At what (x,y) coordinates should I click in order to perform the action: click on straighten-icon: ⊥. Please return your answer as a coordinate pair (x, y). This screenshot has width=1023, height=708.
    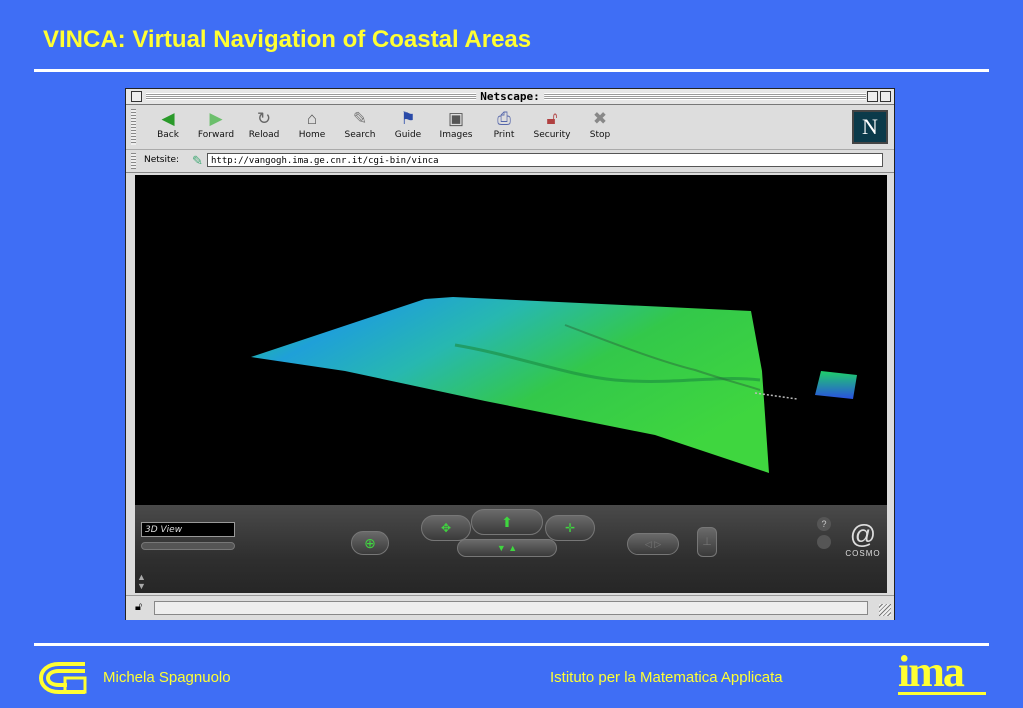
    Looking at the image, I should click on (707, 542).